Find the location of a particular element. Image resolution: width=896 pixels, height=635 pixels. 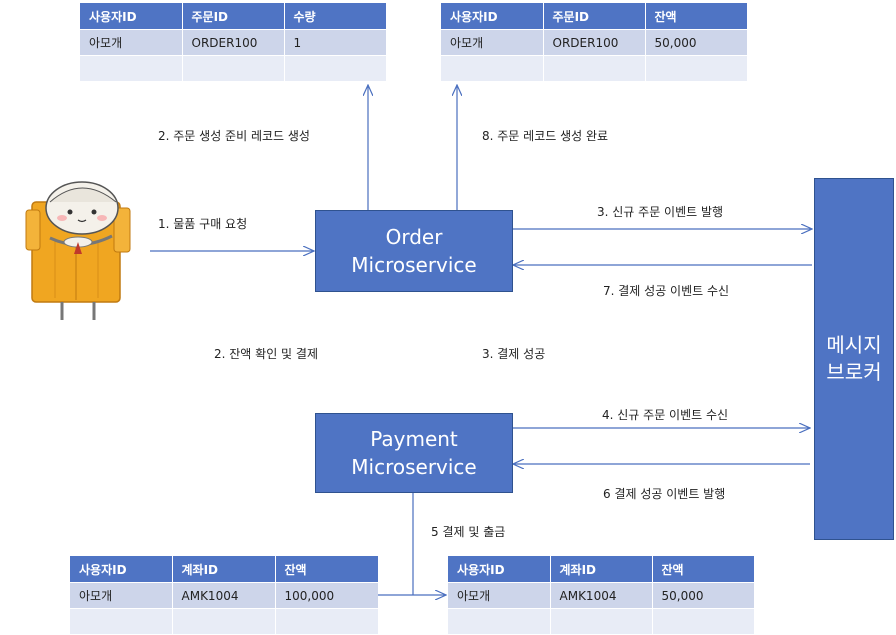

label-check-balance-pay: 2. 잔액 확인 및 결제 is located at coordinates (266, 354).